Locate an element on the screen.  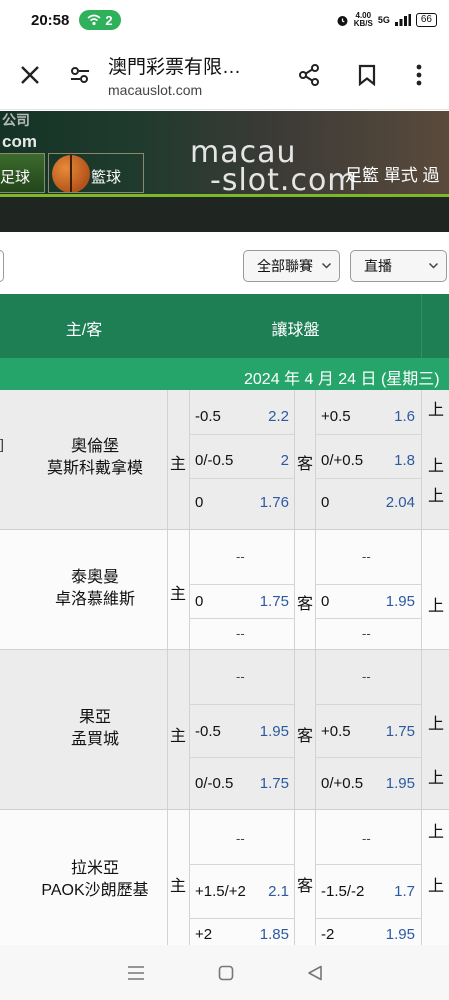
home-odds: 2 is located at coordinates (264, 460).